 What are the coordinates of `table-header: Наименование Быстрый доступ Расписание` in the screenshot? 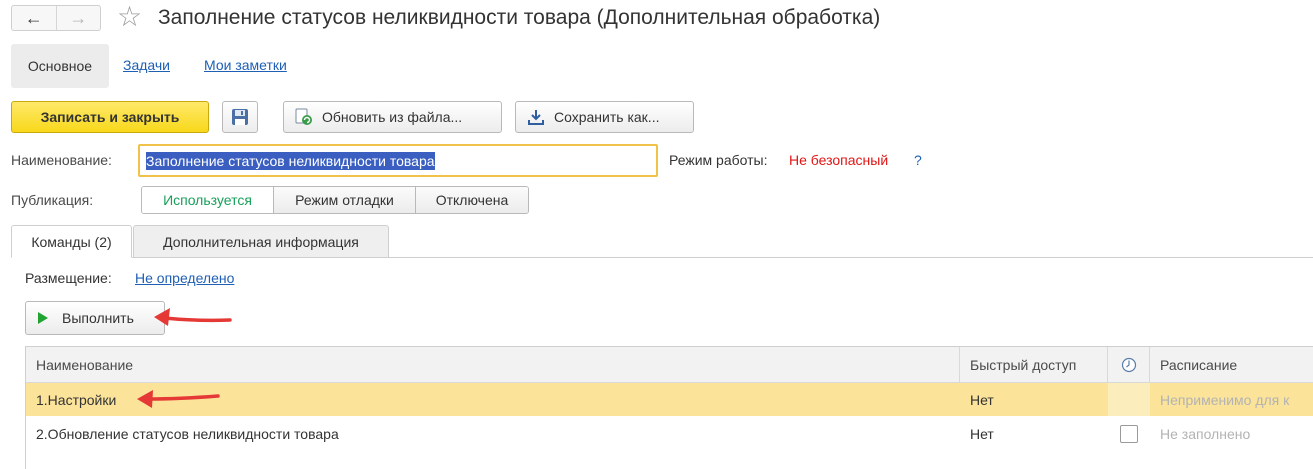 It's located at (669, 365).